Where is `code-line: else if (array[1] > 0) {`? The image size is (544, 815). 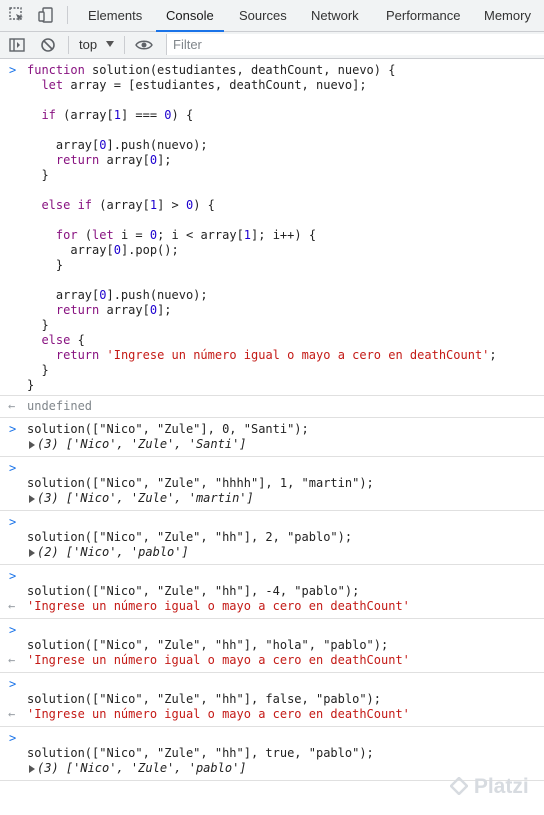 code-line: else if (array[1] > 0) { is located at coordinates (128, 205).